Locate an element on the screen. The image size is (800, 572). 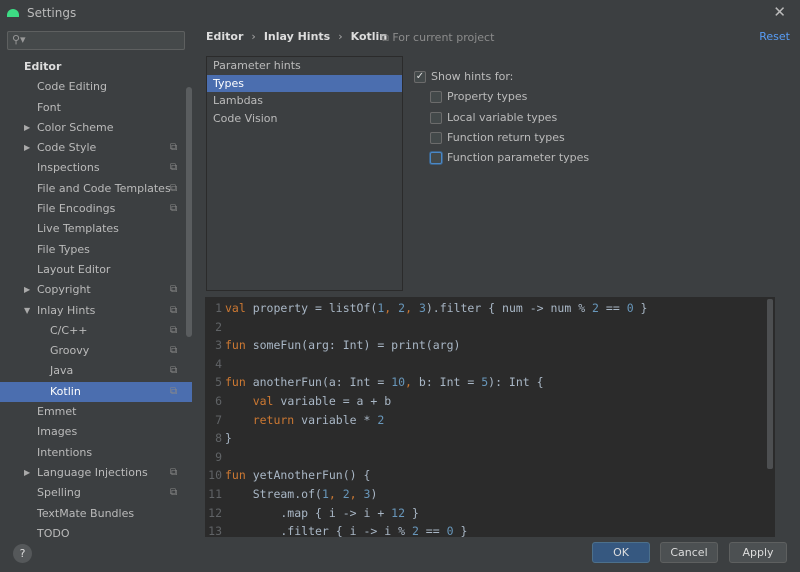
show-hints-checkbox: ✓ Show hints for: is located at coordinates (501, 77).